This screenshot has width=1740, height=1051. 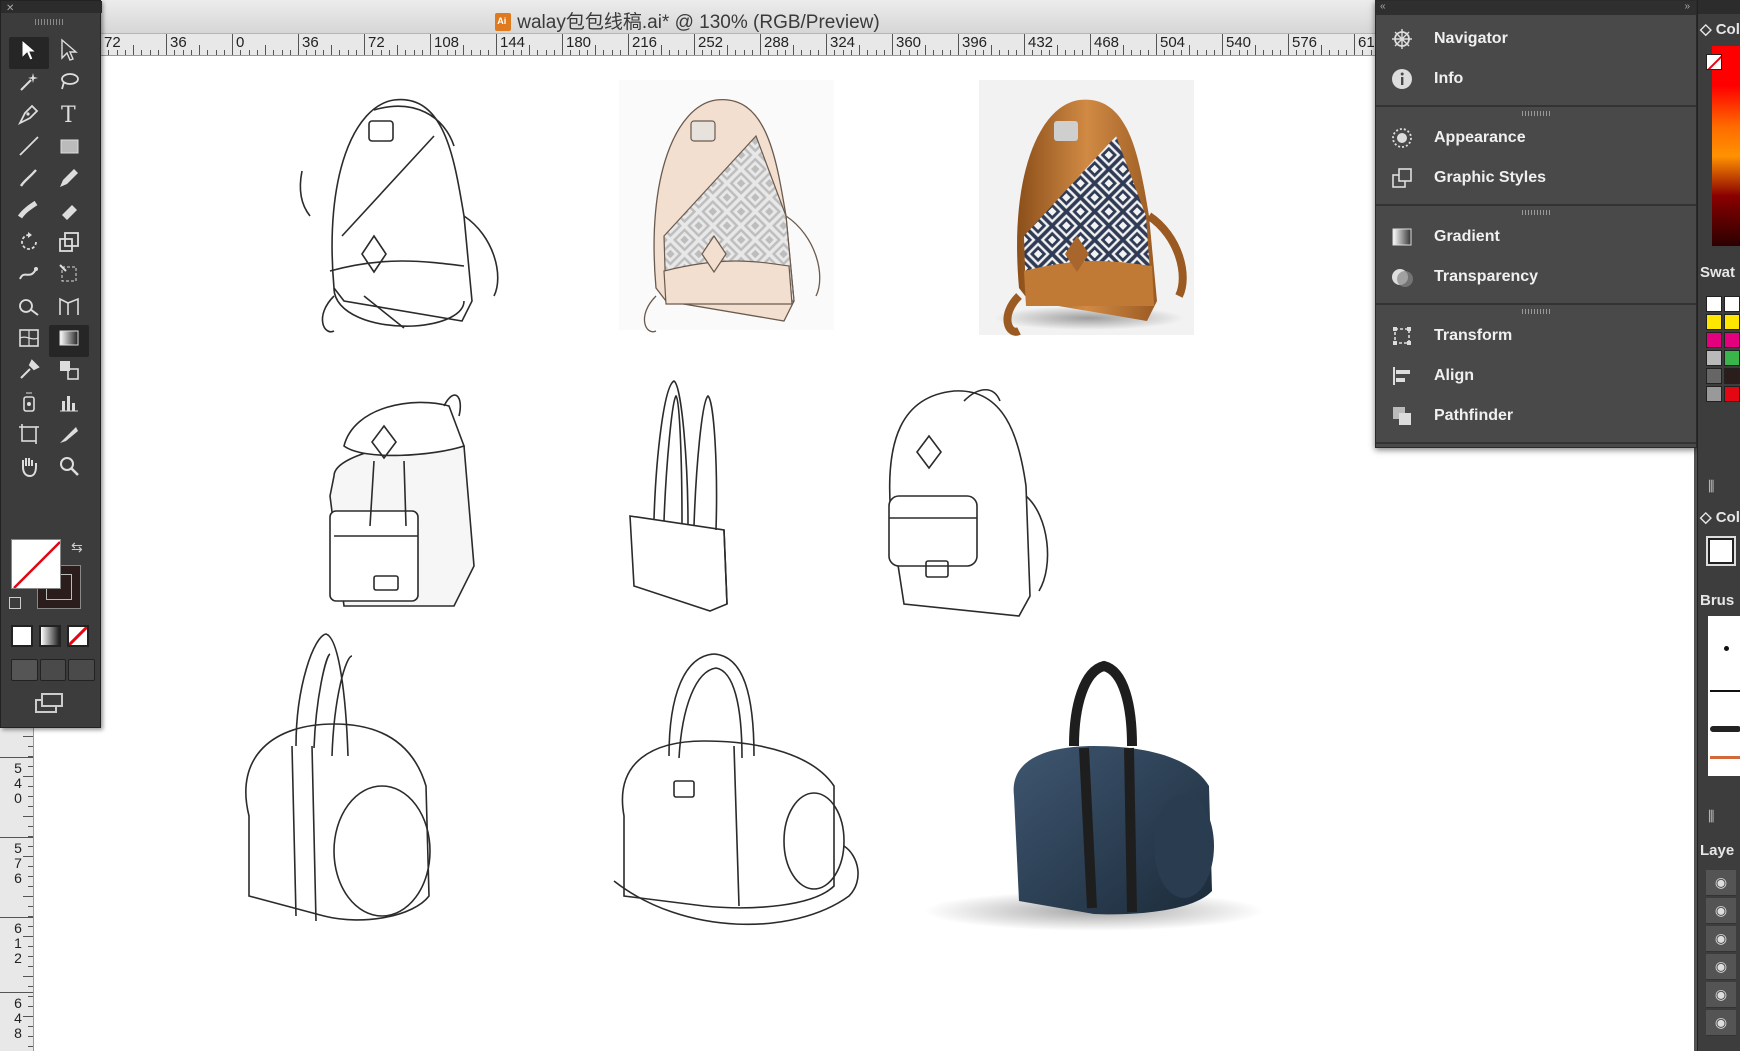 What do you see at coordinates (69, 213) in the screenshot?
I see `eraser-tool` at bounding box center [69, 213].